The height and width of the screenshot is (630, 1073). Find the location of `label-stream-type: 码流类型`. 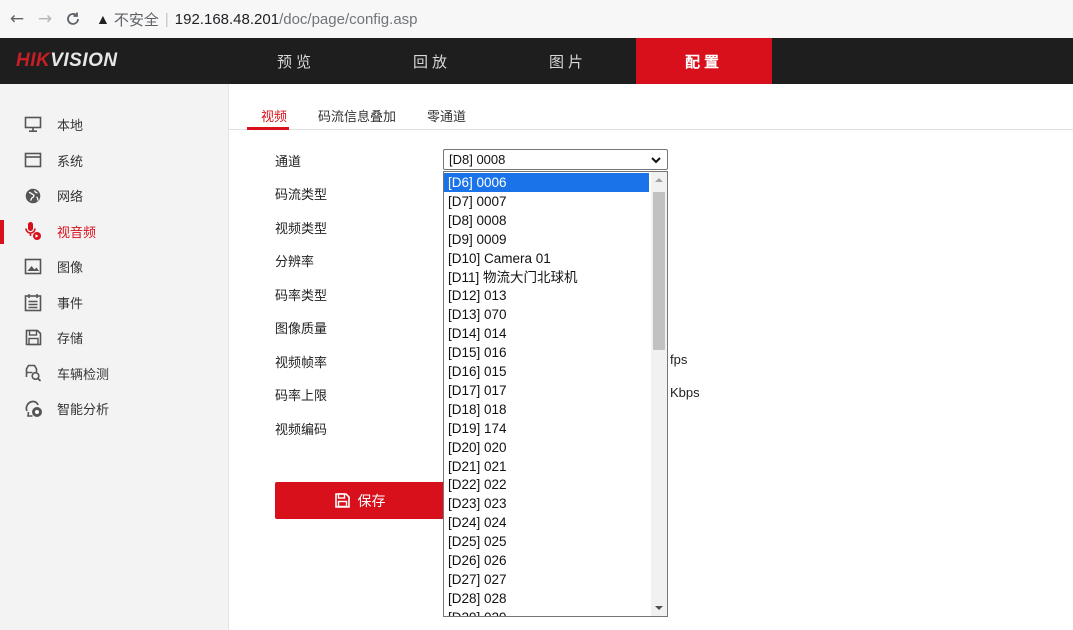

label-stream-type: 码流类型 is located at coordinates (301, 195).